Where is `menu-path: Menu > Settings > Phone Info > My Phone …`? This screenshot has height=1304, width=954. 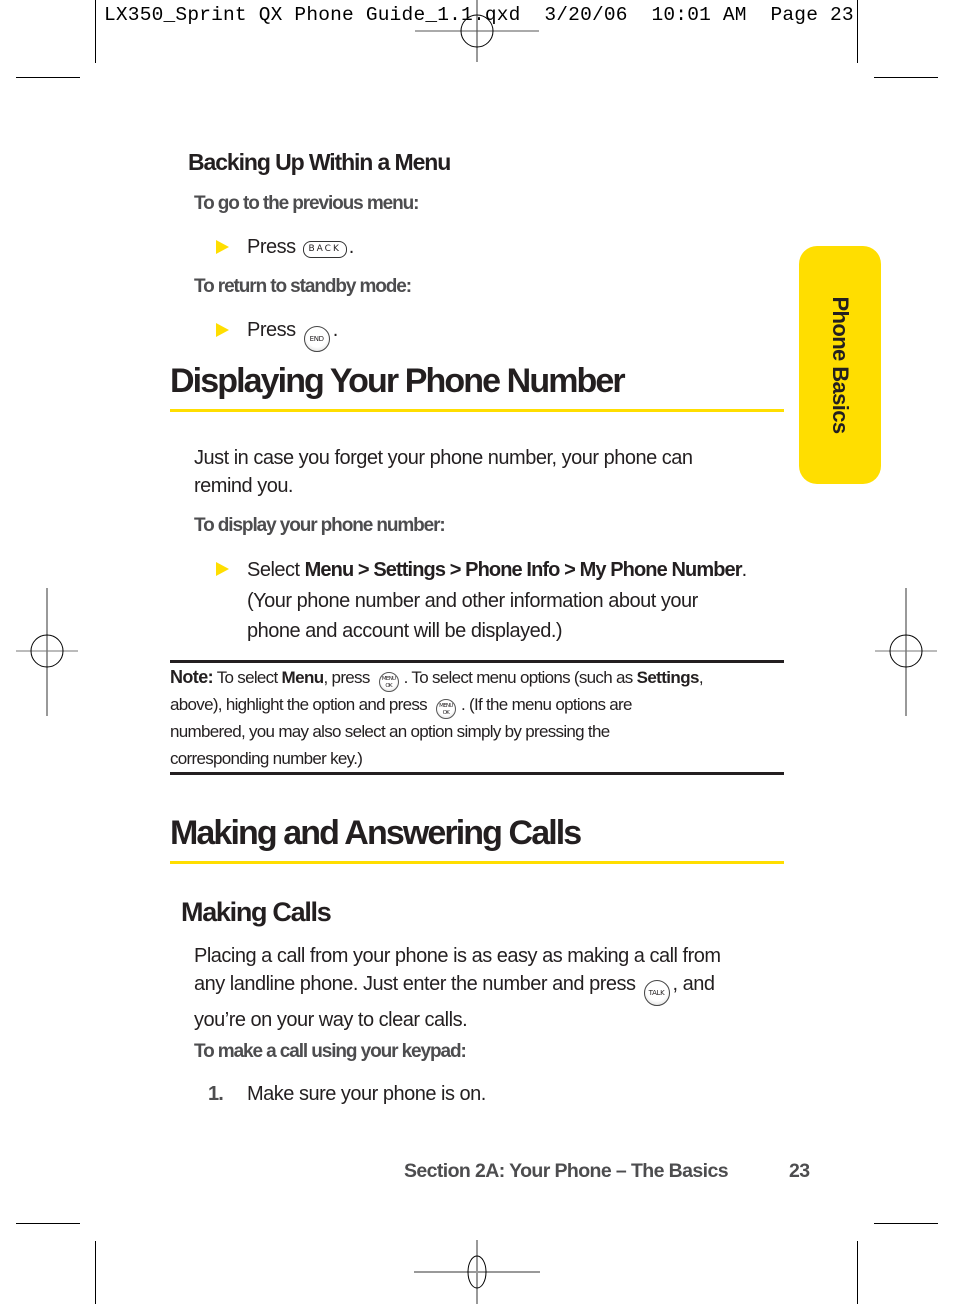
menu-path: Menu > Settings > Phone Info > My Phone … is located at coordinates (523, 570).